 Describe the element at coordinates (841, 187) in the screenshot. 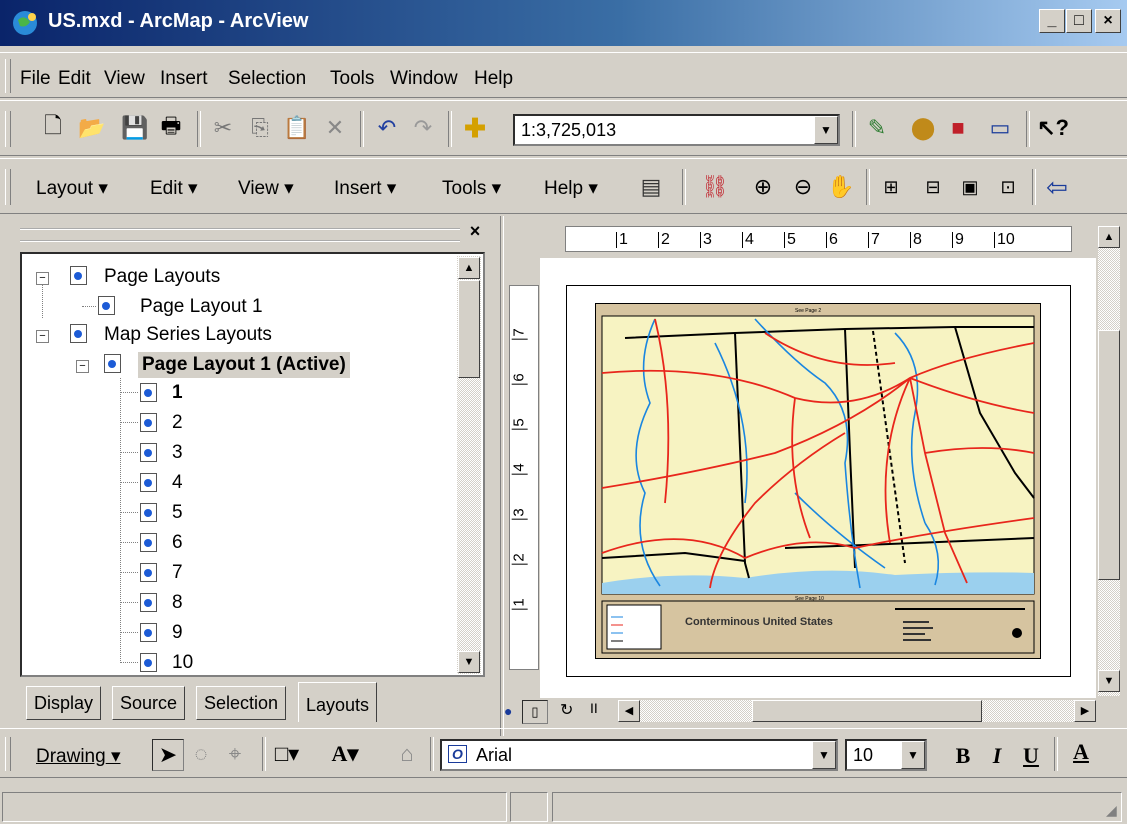

I see `pan-hand-icon: ✋` at that location.